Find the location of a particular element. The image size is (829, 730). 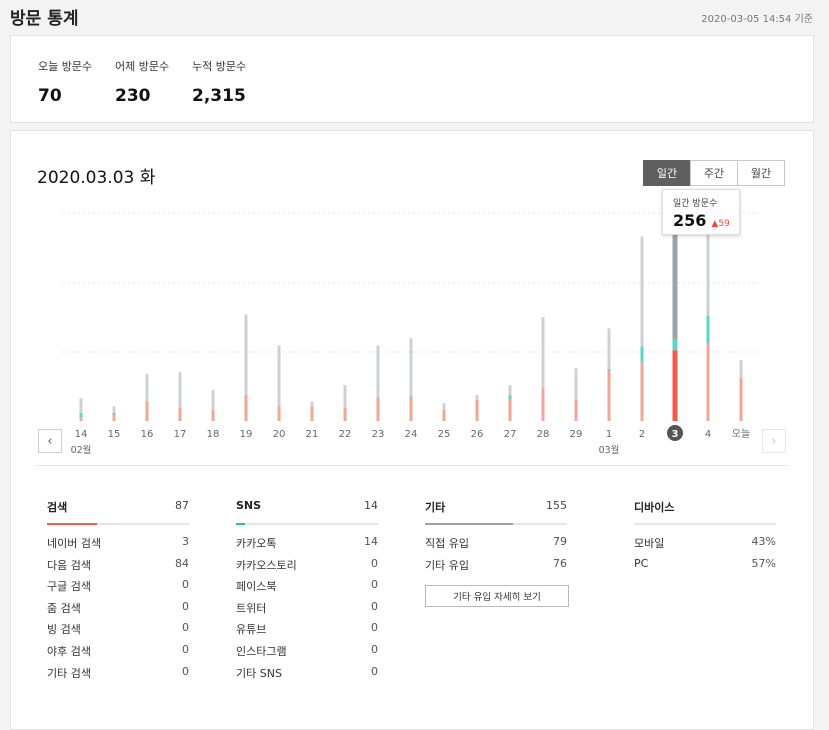

chart-prev-button: ‹ is located at coordinates (50, 441).